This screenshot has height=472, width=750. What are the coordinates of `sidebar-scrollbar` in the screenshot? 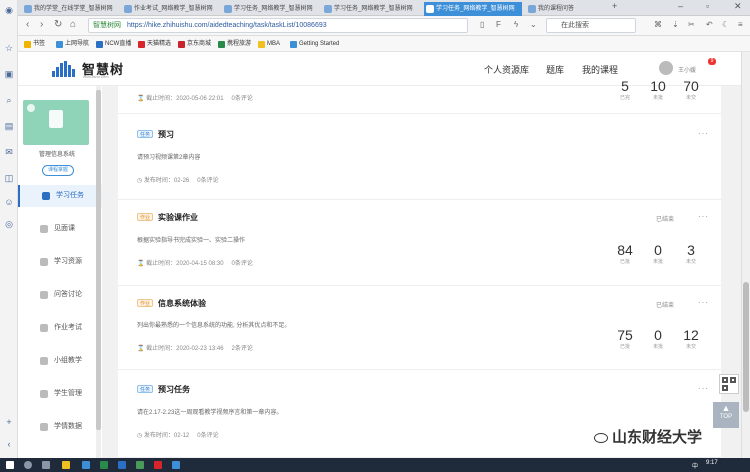 It's located at (98, 272).